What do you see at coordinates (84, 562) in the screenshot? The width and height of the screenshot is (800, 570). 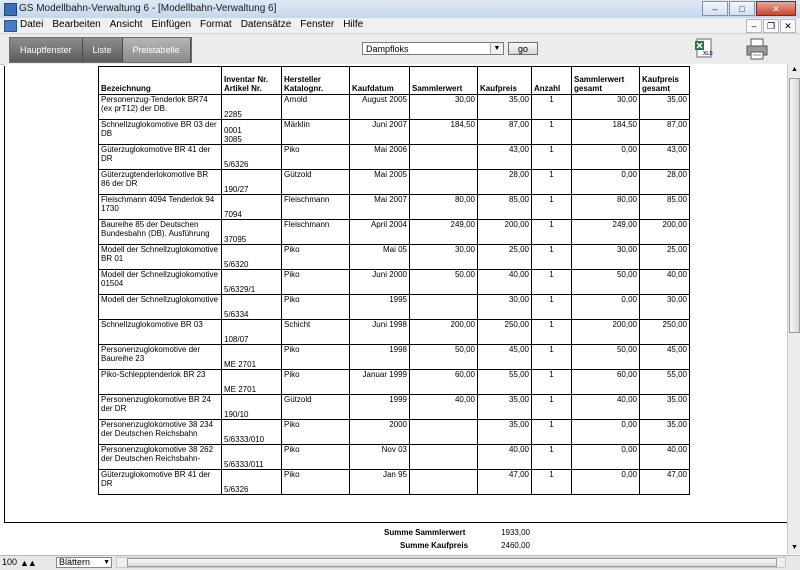 I see `mode-select: Blättern ▼` at bounding box center [84, 562].